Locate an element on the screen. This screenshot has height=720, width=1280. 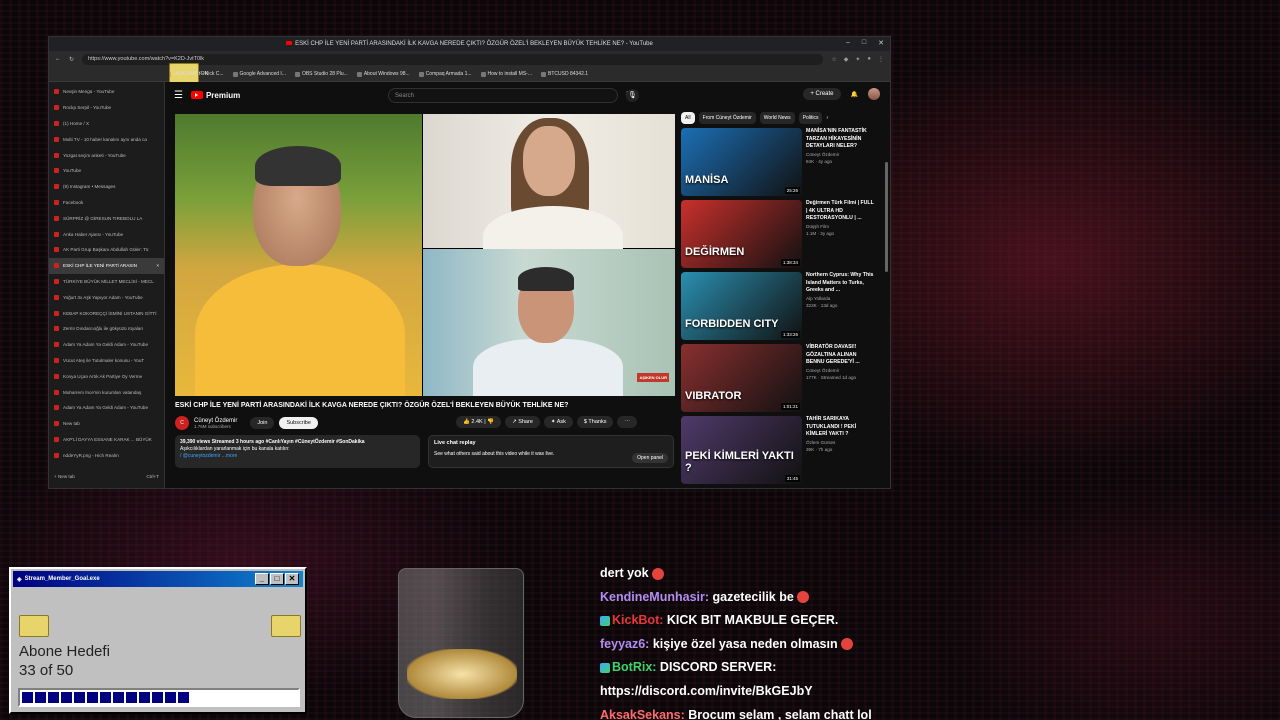
channel-avatar: C is located at coordinates (182, 423).